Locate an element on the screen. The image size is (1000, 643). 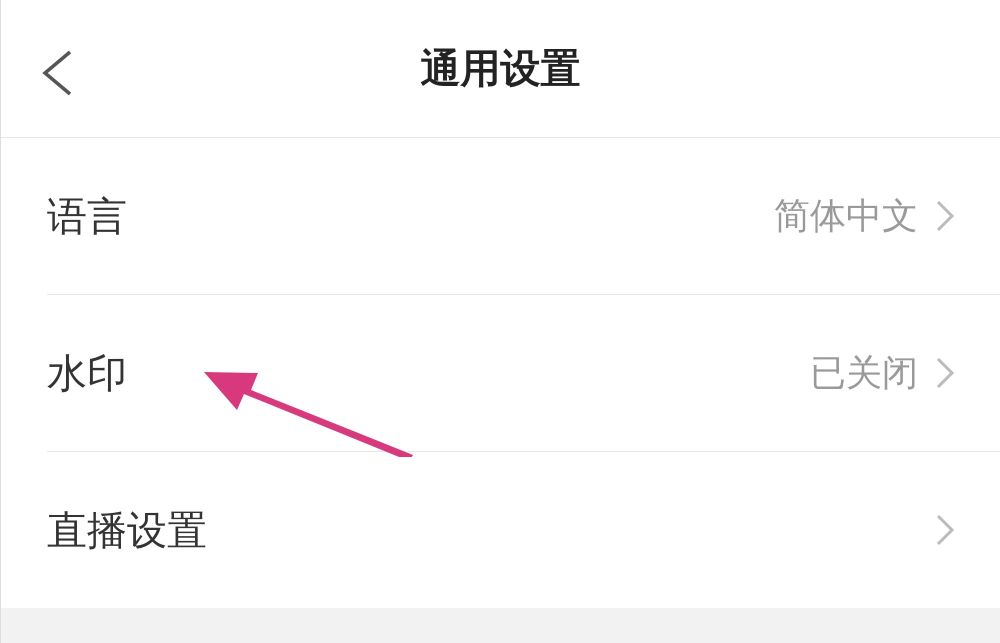
back-icon is located at coordinates (57, 73).